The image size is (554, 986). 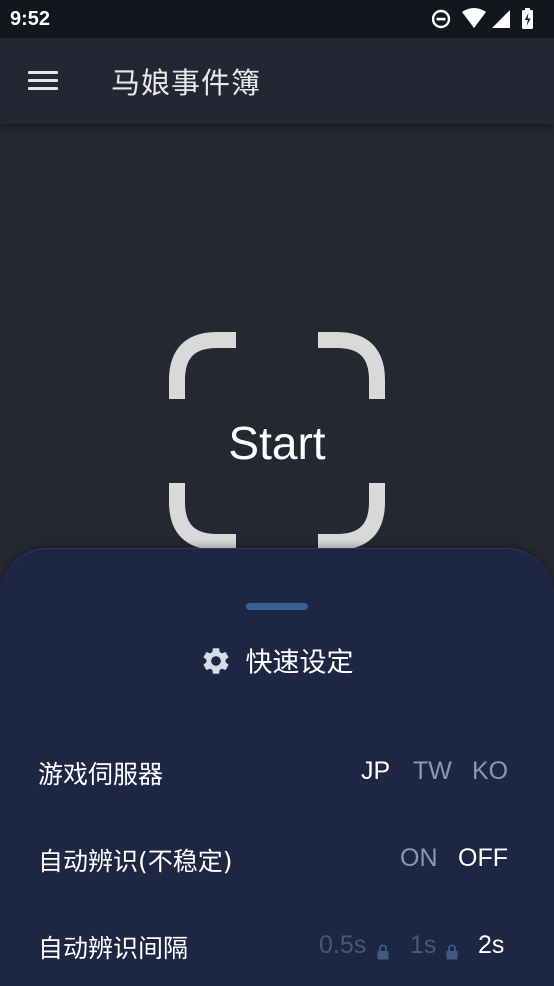 I want to click on wifi-icon, so click(x=474, y=18).